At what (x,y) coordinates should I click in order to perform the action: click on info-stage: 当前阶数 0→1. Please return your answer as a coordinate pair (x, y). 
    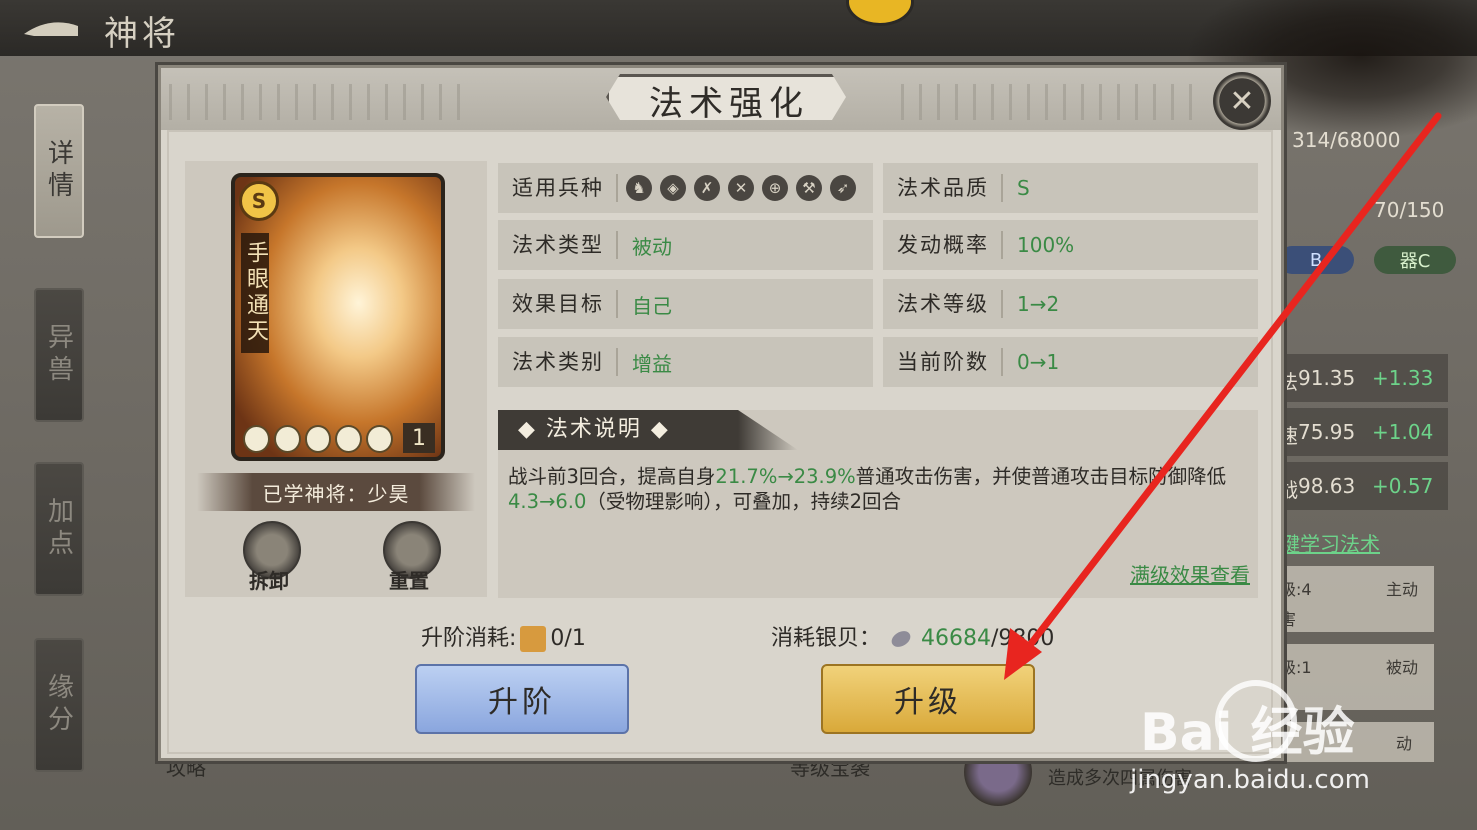
    Looking at the image, I should click on (1070, 362).